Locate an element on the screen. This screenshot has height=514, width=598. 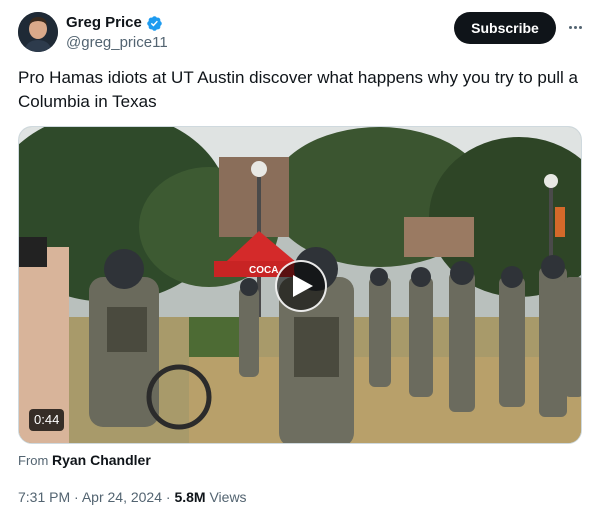
play-icon is located at coordinates (301, 286).